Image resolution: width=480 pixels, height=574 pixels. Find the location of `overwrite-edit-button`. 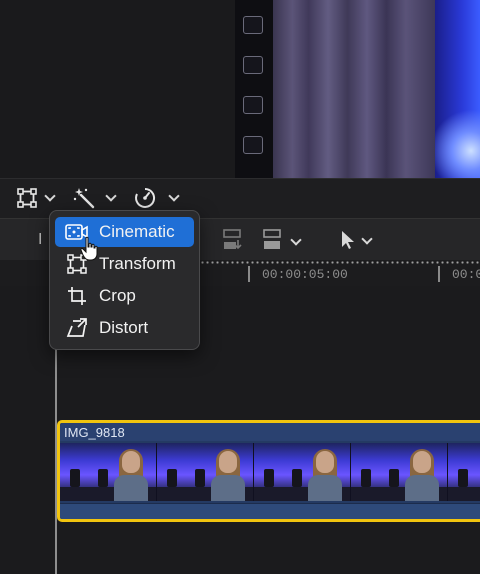

overwrite-edit-button is located at coordinates (233, 242).